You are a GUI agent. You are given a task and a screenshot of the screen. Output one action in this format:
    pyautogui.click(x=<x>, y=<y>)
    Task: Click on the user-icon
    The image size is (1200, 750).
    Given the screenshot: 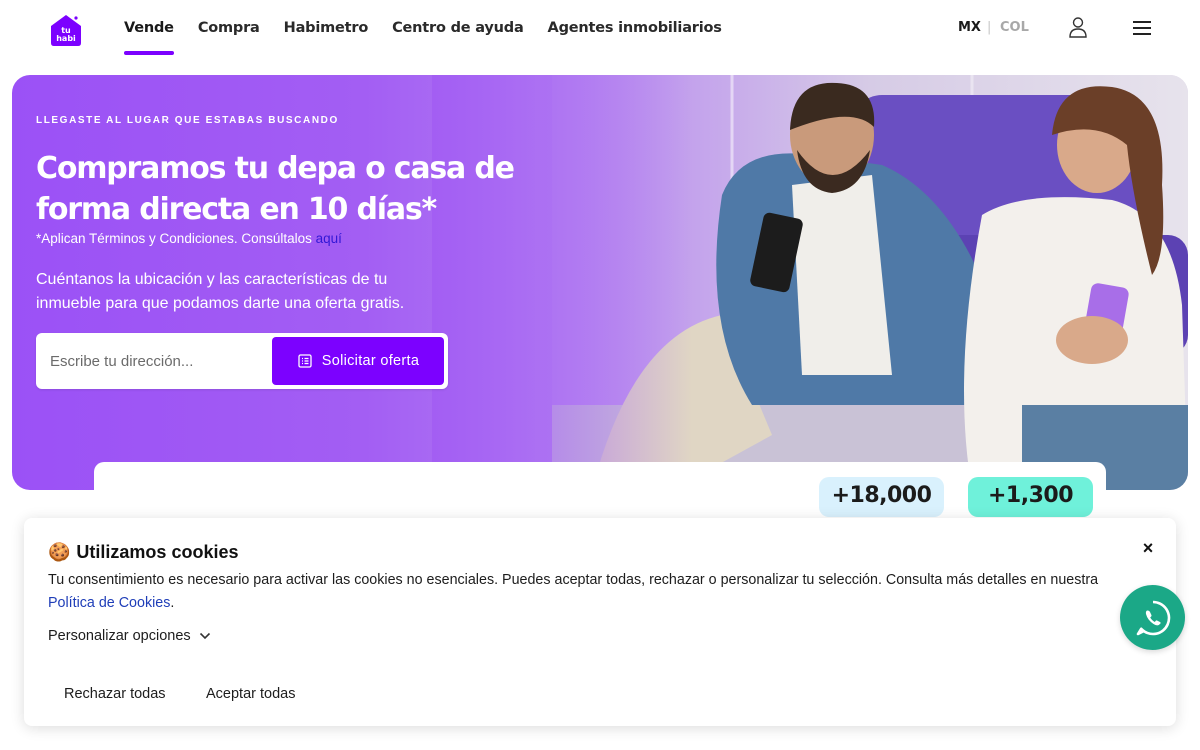 What is the action you would take?
    pyautogui.click(x=1078, y=27)
    